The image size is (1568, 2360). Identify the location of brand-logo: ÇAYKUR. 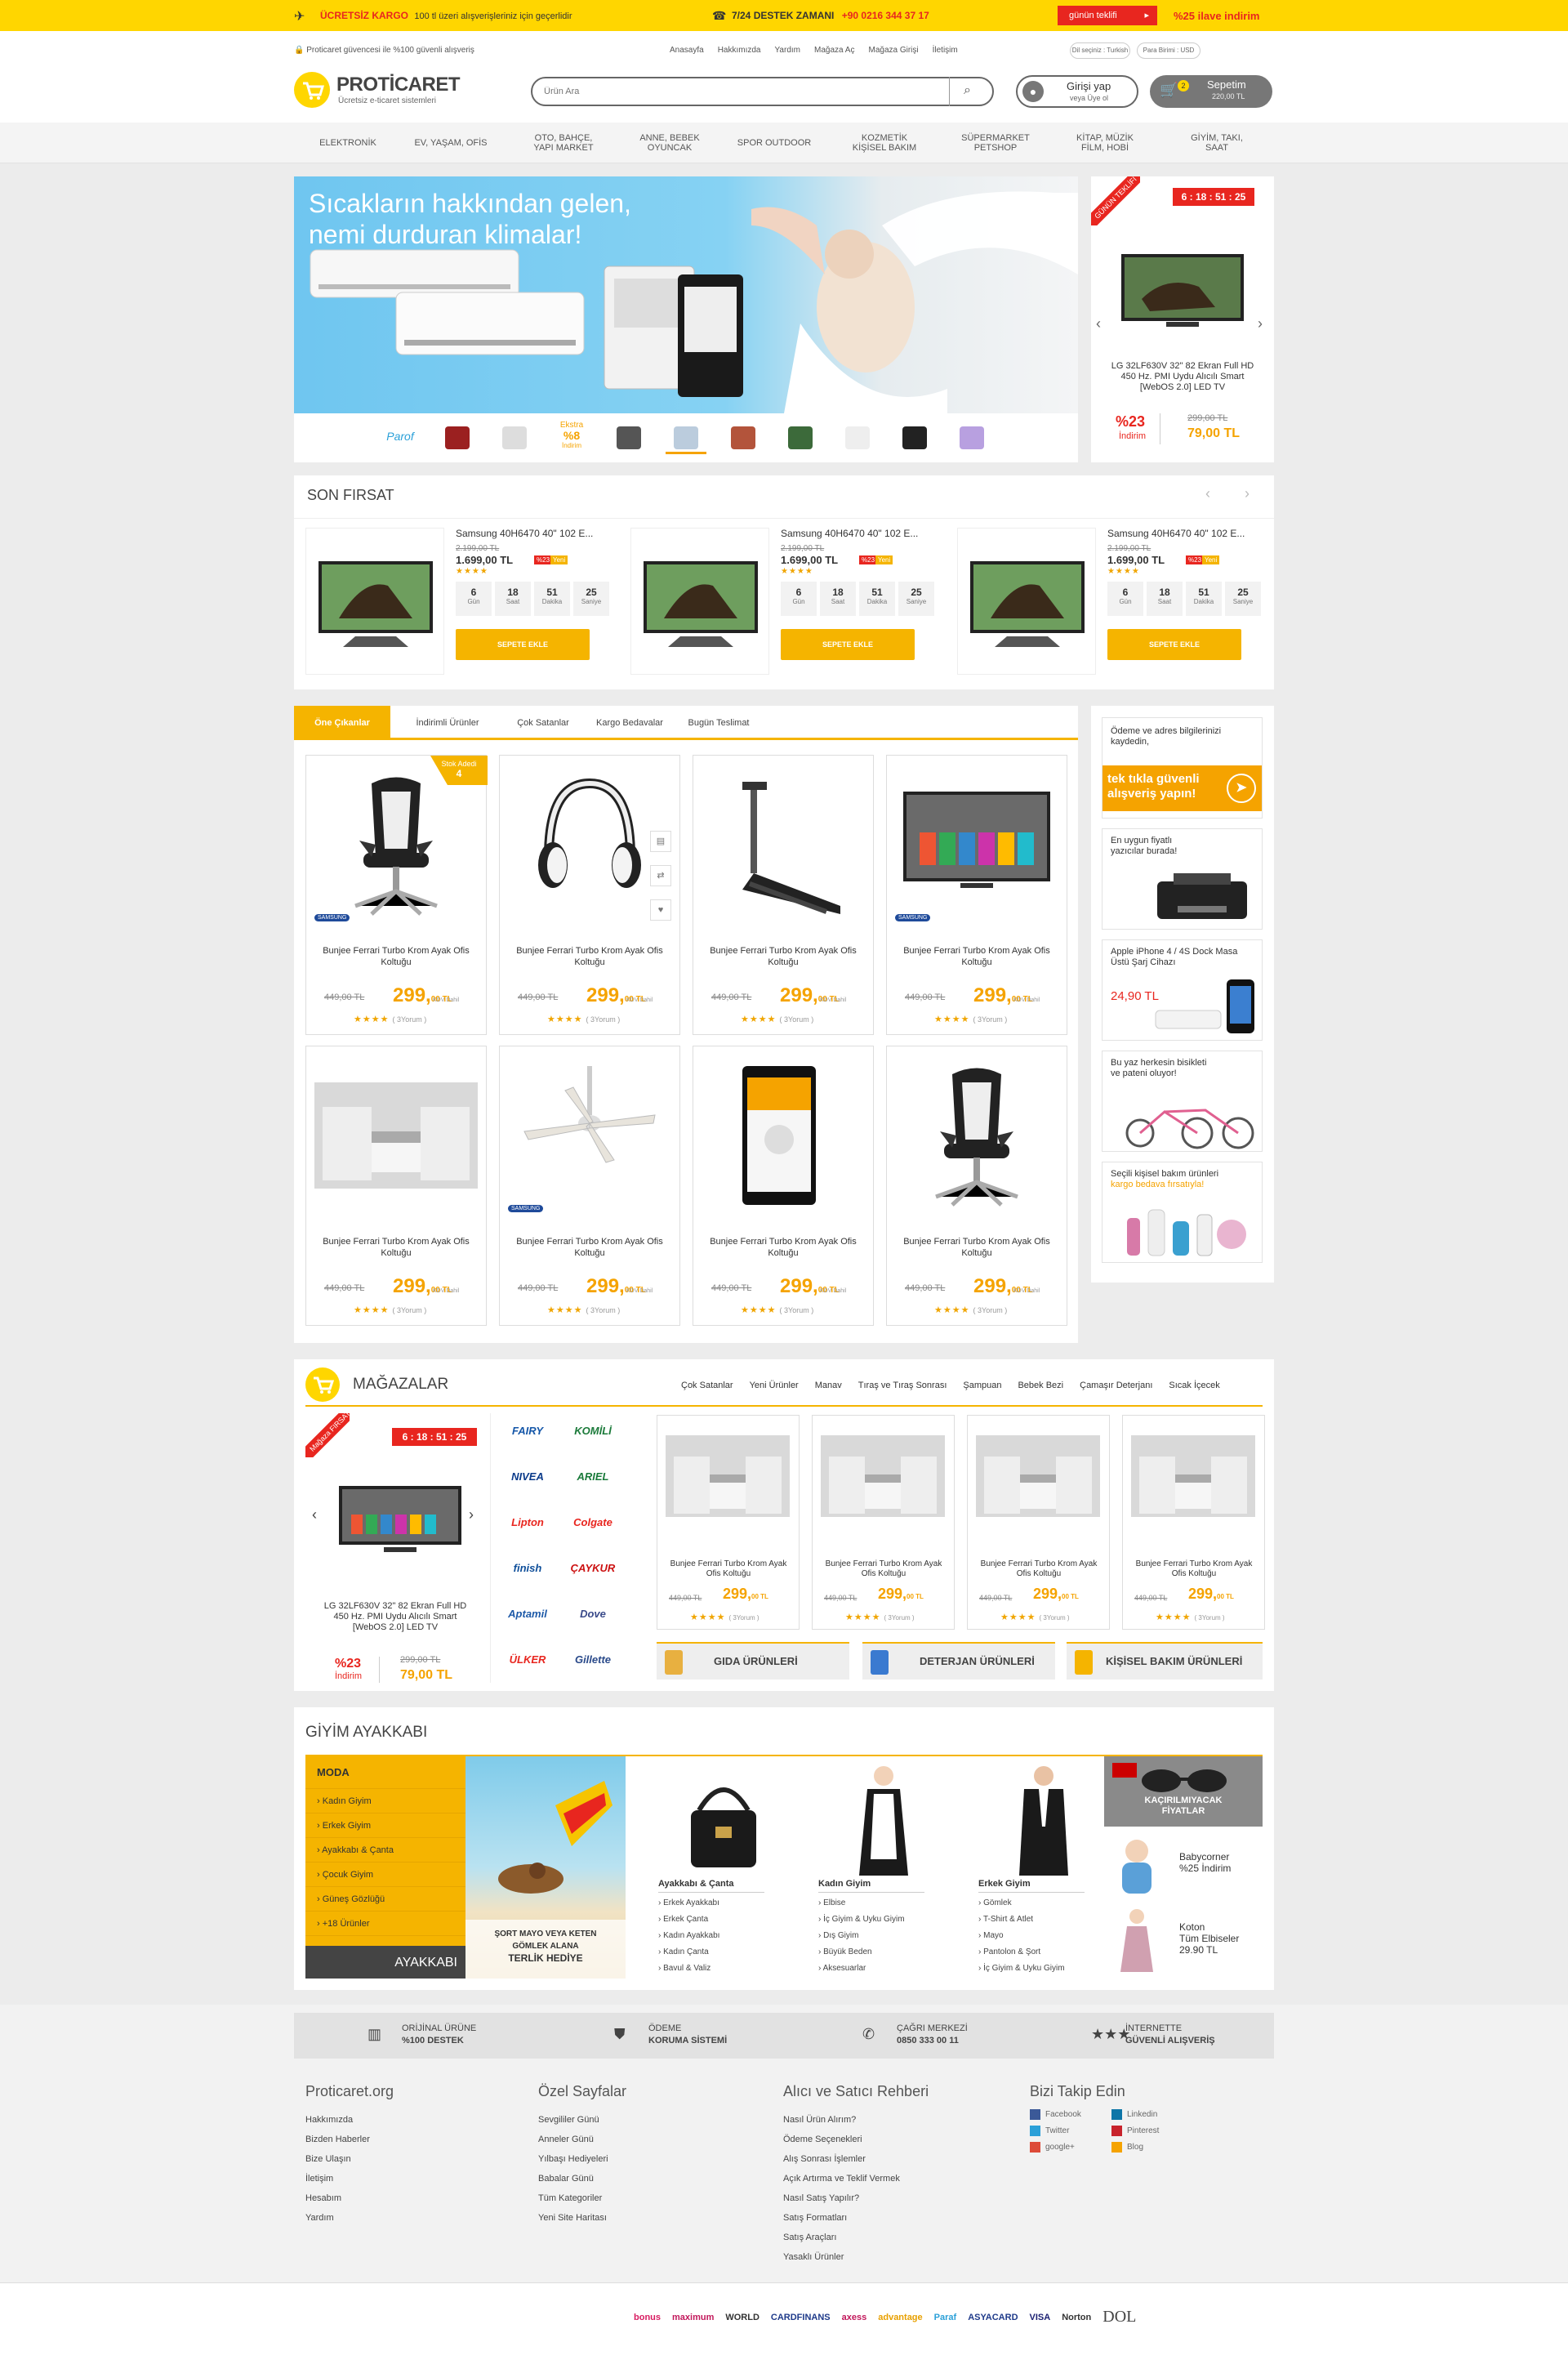
(593, 1568).